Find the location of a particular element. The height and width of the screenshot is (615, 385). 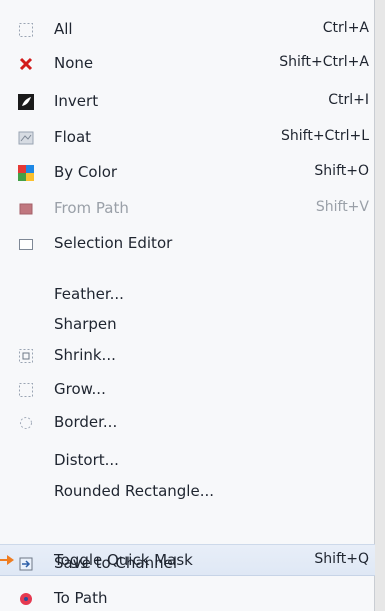

select-all-icon is located at coordinates (26, 30).